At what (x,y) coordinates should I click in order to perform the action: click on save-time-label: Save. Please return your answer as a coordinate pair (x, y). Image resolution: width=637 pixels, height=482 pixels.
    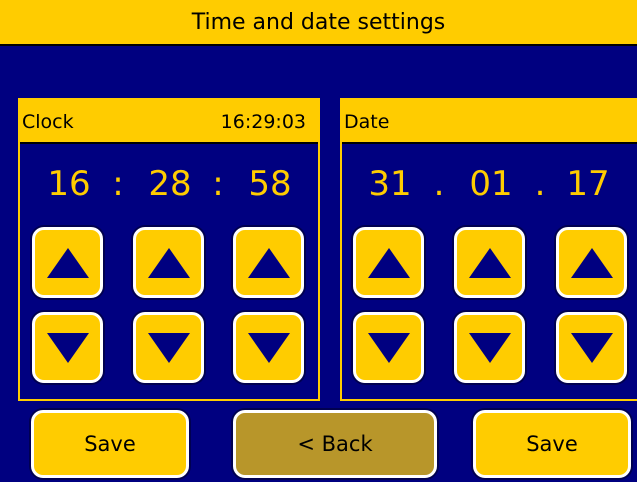
    Looking at the image, I should click on (110, 444).